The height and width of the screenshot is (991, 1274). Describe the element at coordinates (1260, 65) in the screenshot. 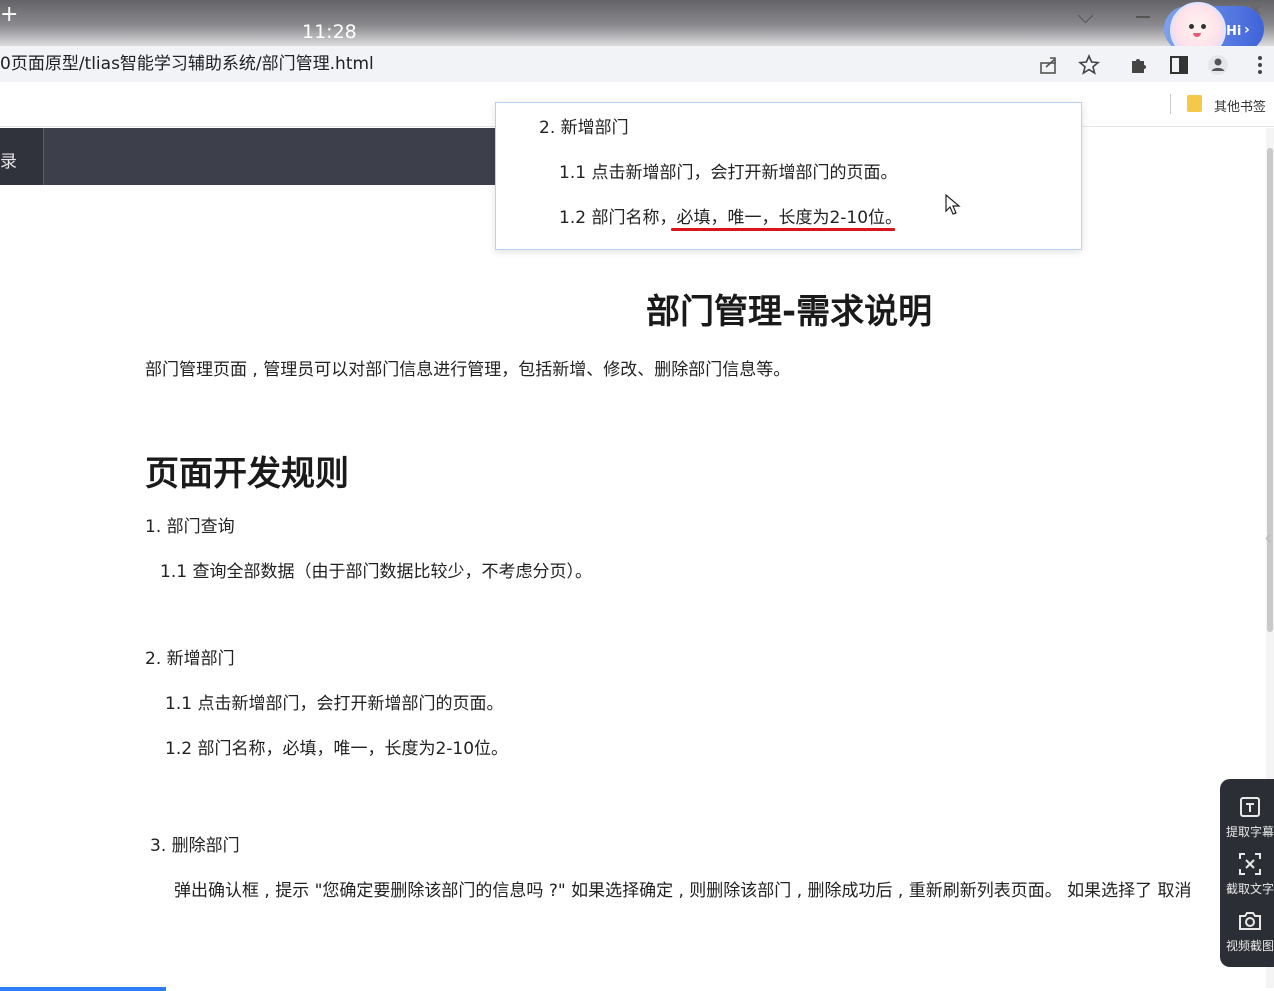

I see `more-menu-icon` at that location.